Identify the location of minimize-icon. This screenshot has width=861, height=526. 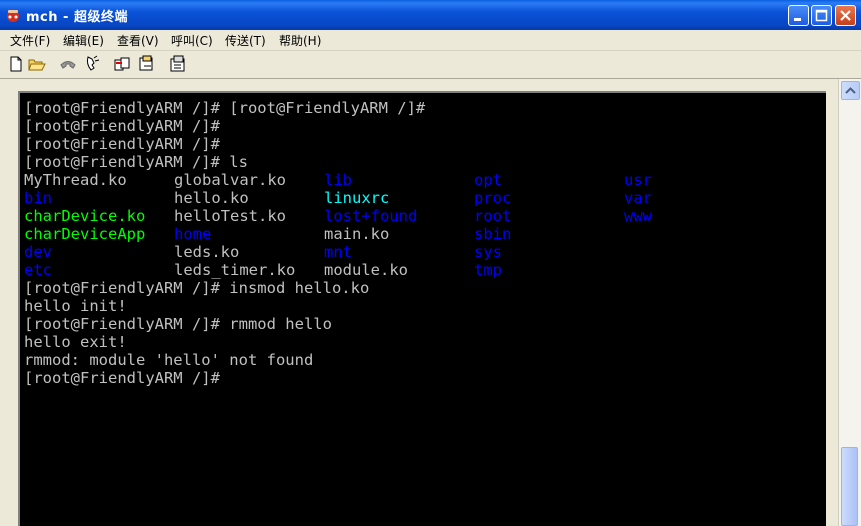
(797, 19).